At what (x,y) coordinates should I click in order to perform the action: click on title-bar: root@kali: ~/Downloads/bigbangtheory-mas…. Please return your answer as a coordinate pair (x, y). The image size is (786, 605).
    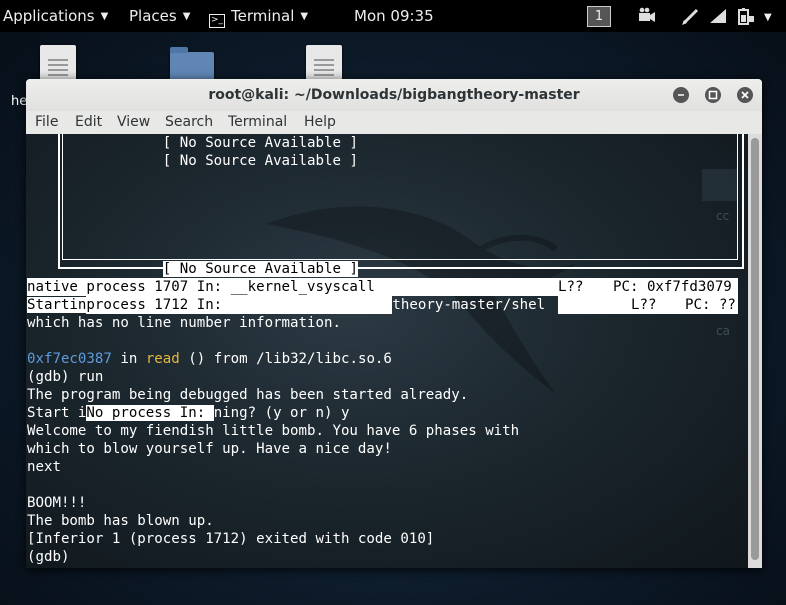
    Looking at the image, I should click on (394, 95).